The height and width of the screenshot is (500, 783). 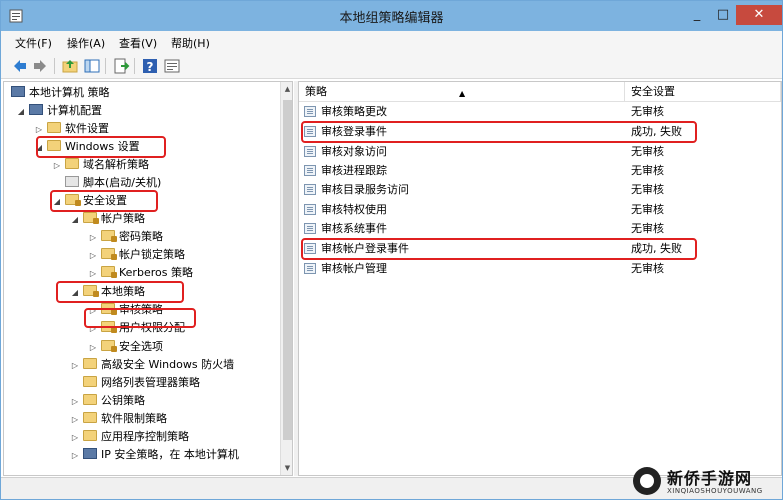 I want to click on menu-view: 查看(V), so click(x=138, y=43).